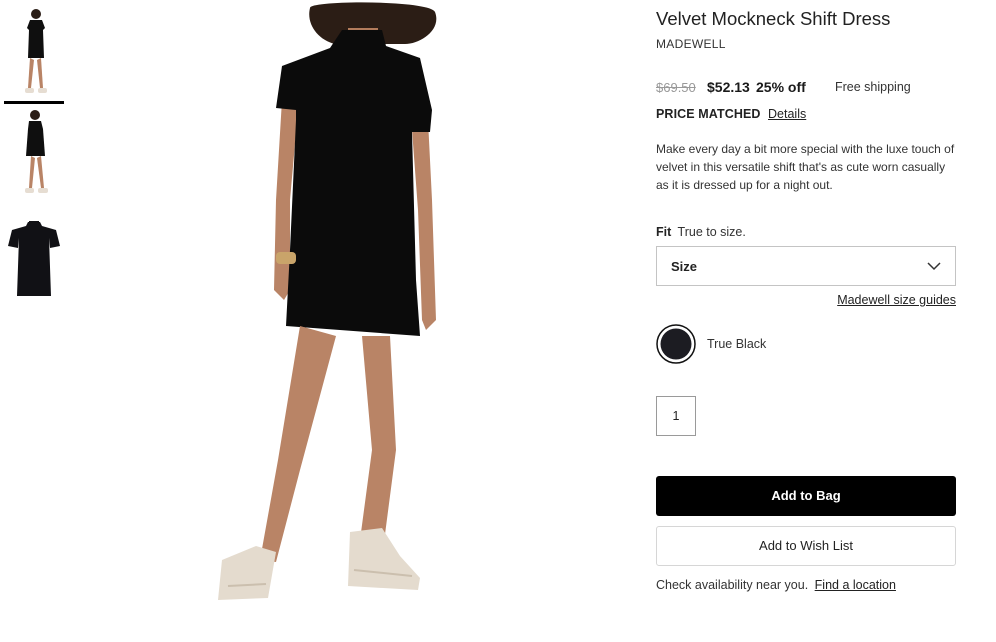 This screenshot has height=642, width=996. What do you see at coordinates (934, 266) in the screenshot?
I see `chevron-down-icon` at bounding box center [934, 266].